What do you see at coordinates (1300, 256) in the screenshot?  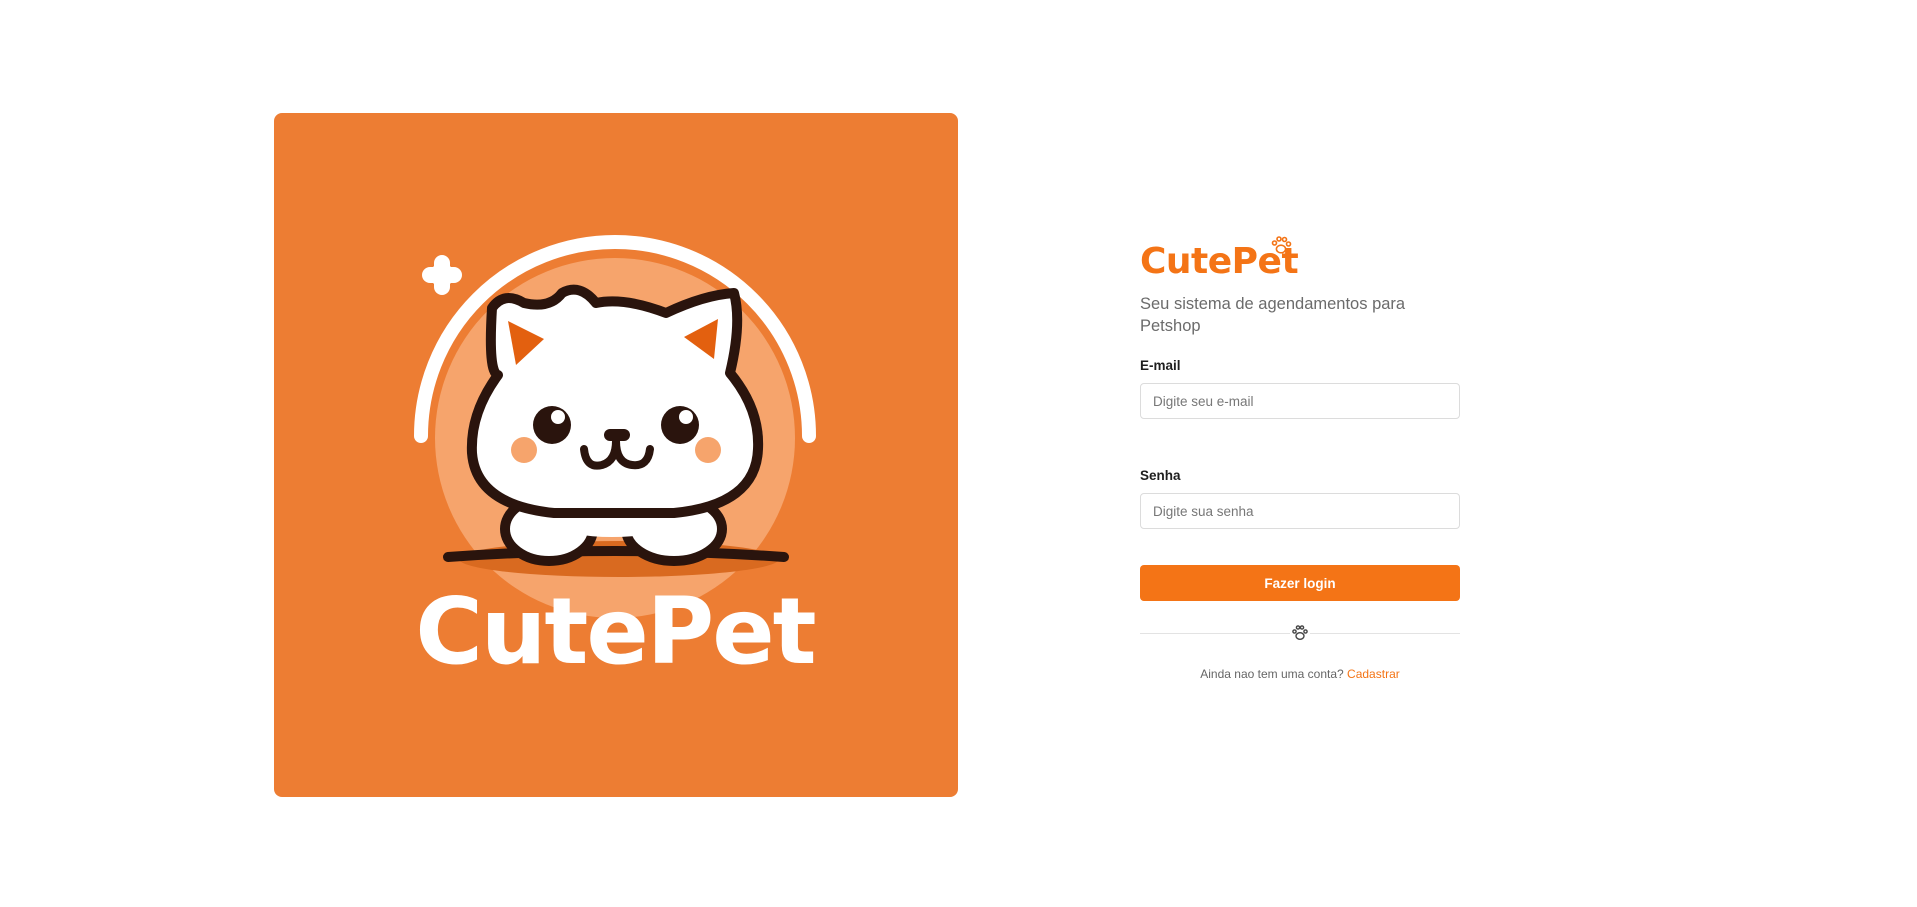 I see `brand: CutePet` at bounding box center [1300, 256].